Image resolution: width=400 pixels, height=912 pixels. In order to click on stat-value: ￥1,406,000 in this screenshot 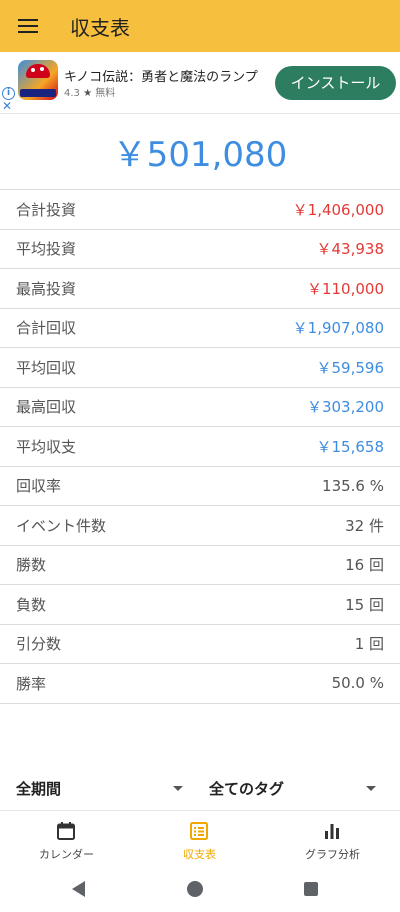, I will do `click(338, 209)`.